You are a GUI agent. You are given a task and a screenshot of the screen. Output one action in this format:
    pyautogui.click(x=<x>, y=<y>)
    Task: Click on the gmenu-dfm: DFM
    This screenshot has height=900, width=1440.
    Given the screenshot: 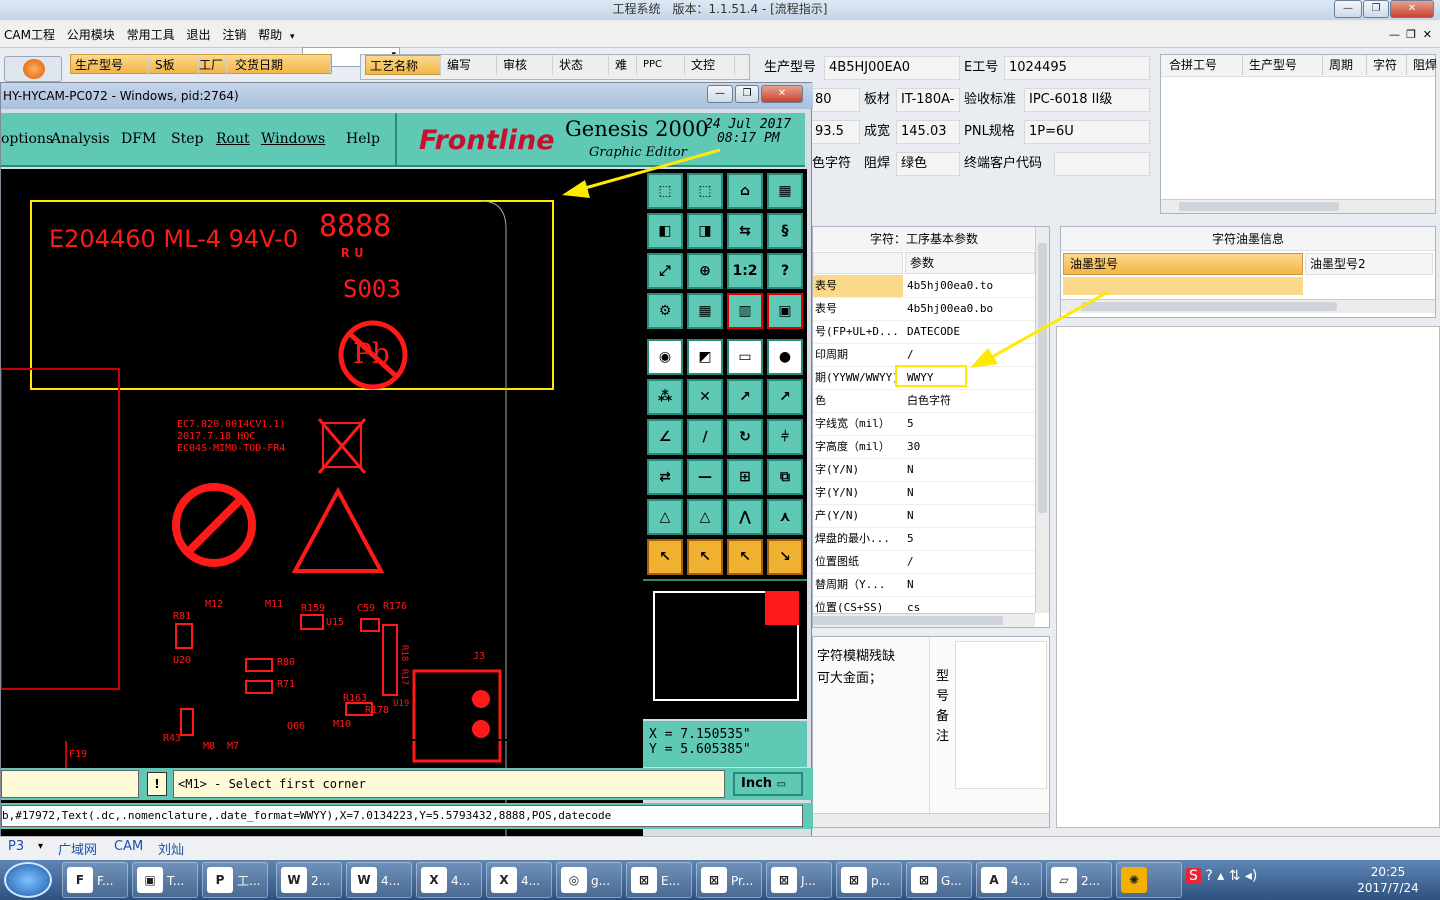 What is the action you would take?
    pyautogui.click(x=138, y=139)
    